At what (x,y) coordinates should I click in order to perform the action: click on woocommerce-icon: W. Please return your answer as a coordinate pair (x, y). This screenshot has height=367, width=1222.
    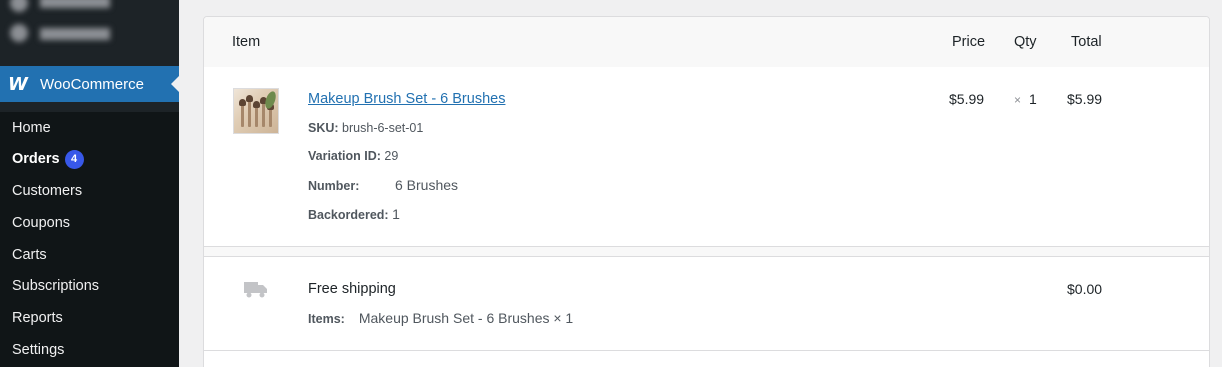
    Looking at the image, I should click on (18, 84).